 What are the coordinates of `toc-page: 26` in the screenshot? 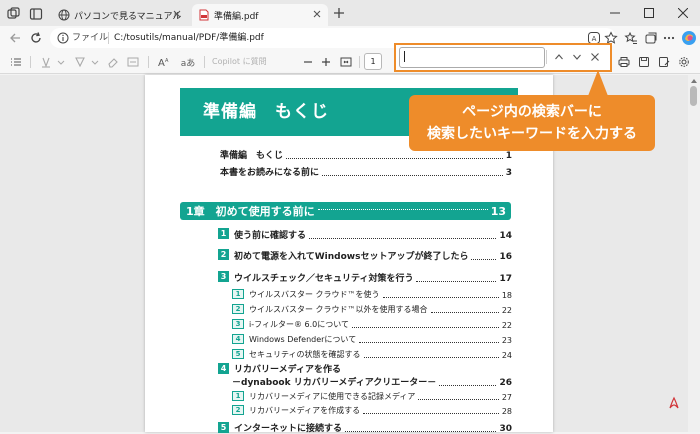 It's located at (505, 383).